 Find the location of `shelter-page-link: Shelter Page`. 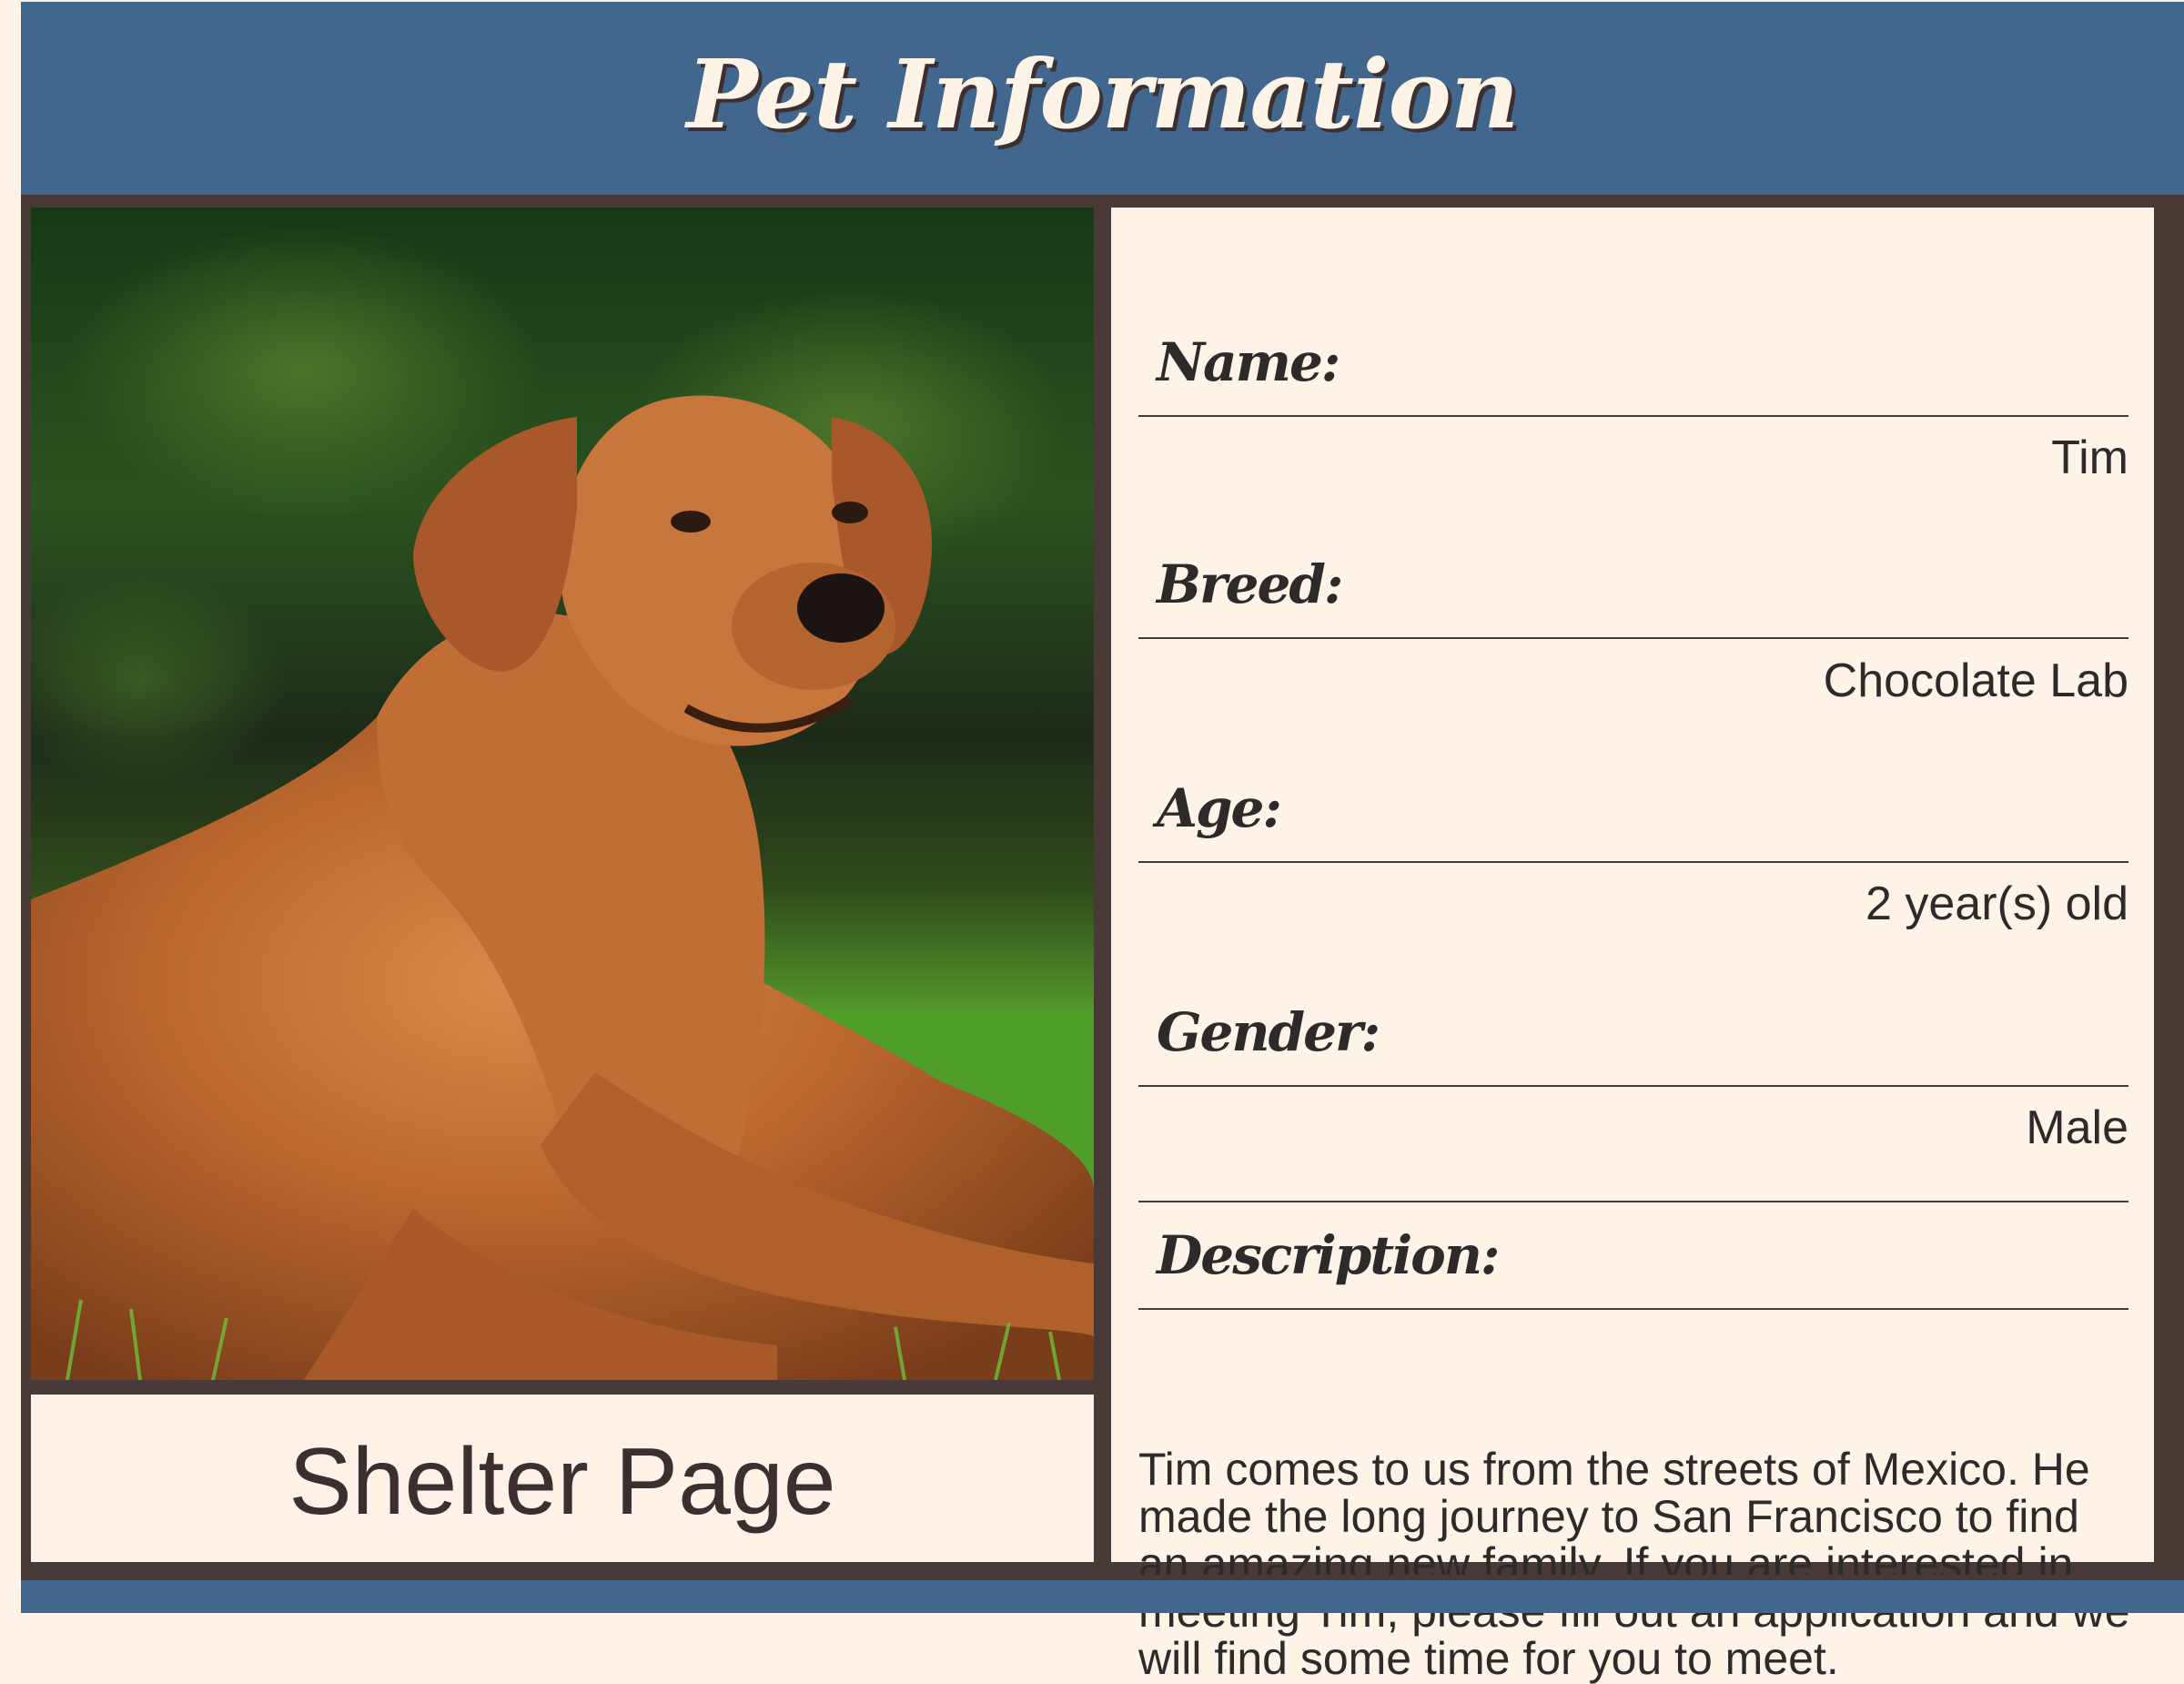

shelter-page-link: Shelter Page is located at coordinates (562, 1482).